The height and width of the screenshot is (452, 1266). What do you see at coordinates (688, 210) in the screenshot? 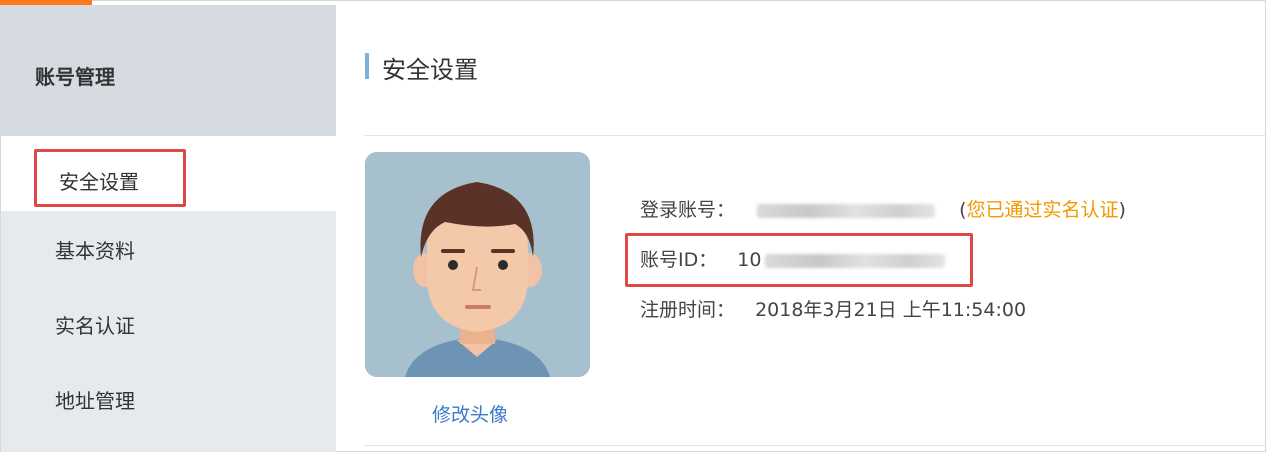
I see `login-account-label: 登录账号：` at bounding box center [688, 210].